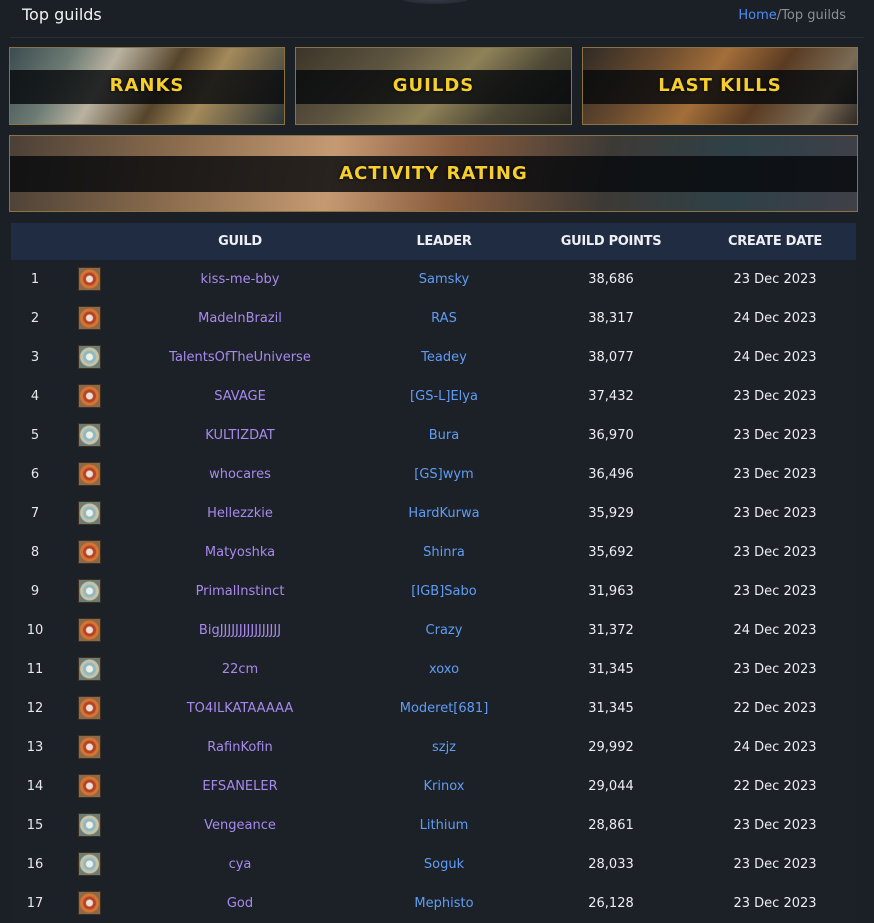 This screenshot has height=923, width=874. I want to click on rank-cell: 1, so click(35, 279).